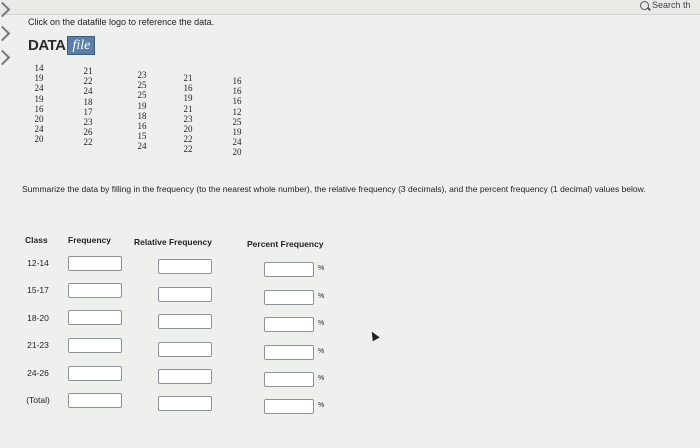 This screenshot has width=700, height=448. What do you see at coordinates (374, 335) in the screenshot?
I see `mouse-cursor` at bounding box center [374, 335].